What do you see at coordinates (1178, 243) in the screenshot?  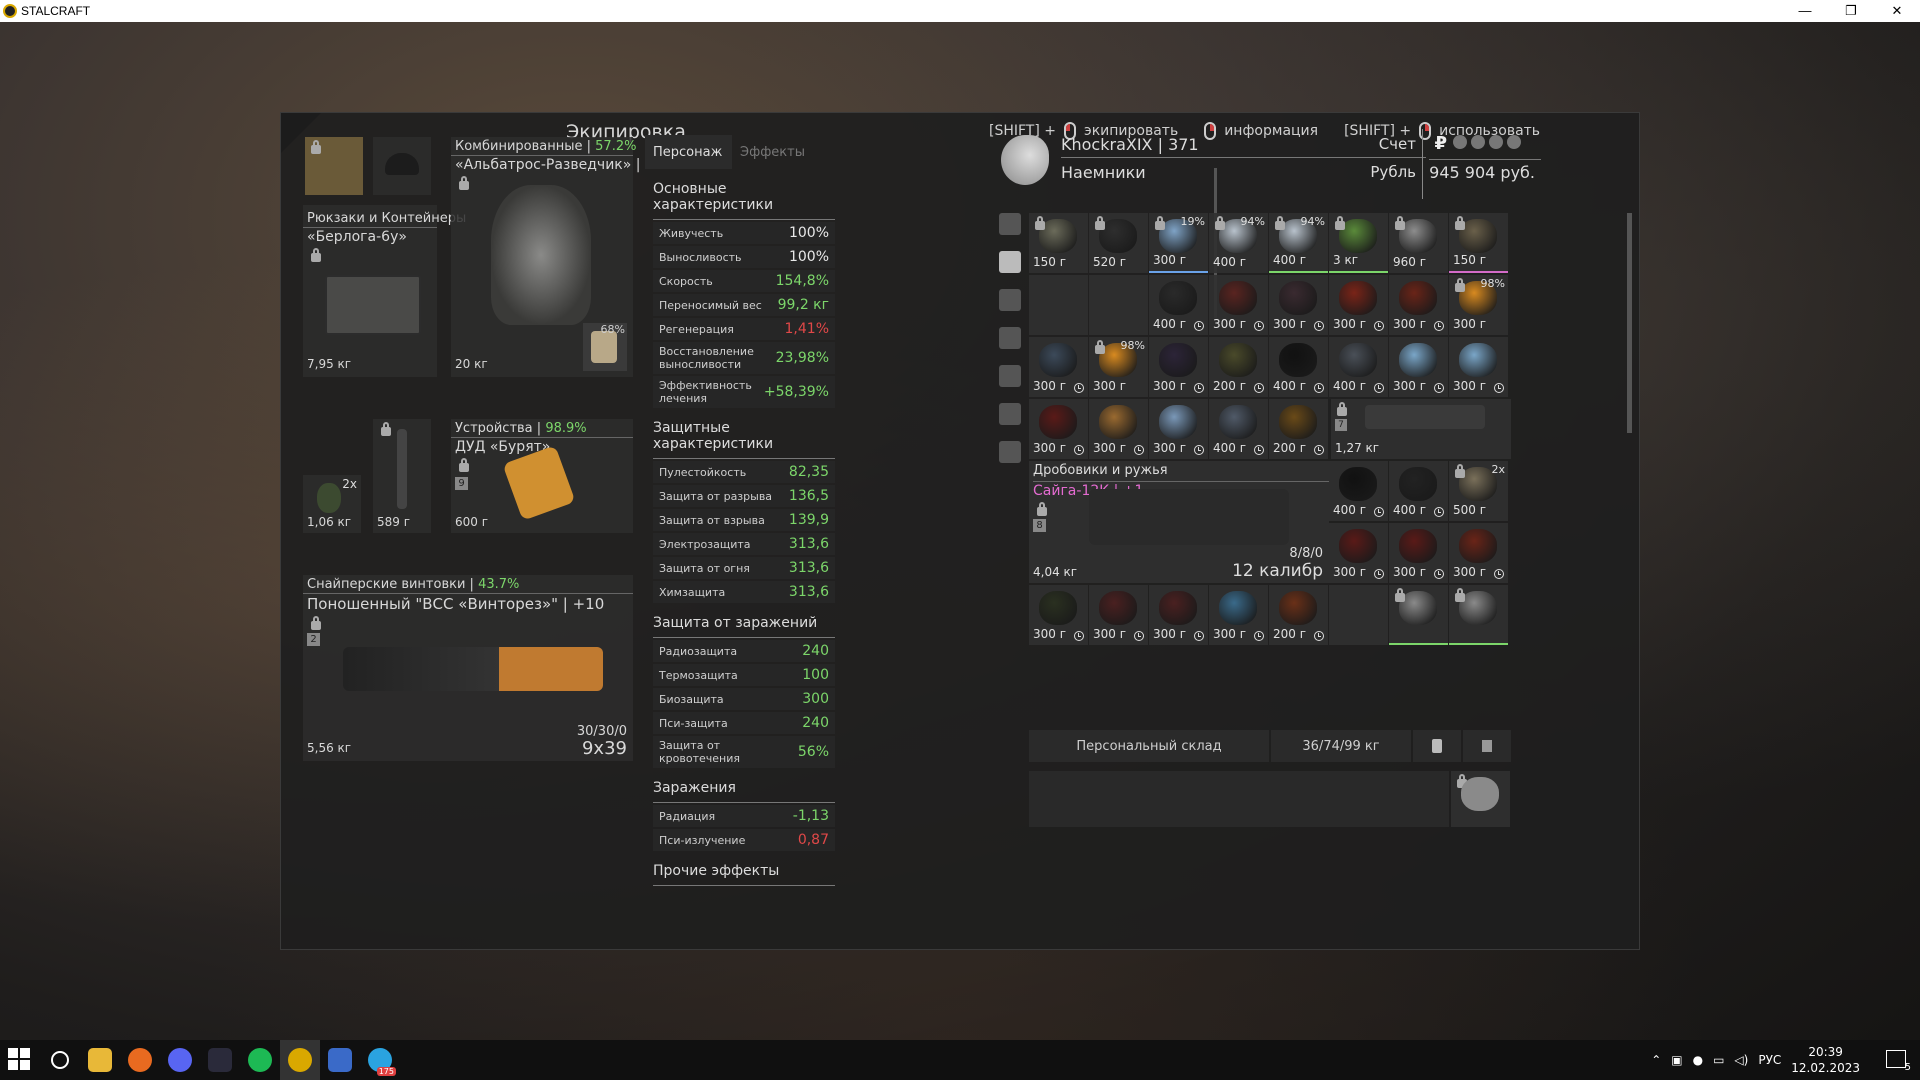 I see `inventory-cell: 19% 300 г` at bounding box center [1178, 243].